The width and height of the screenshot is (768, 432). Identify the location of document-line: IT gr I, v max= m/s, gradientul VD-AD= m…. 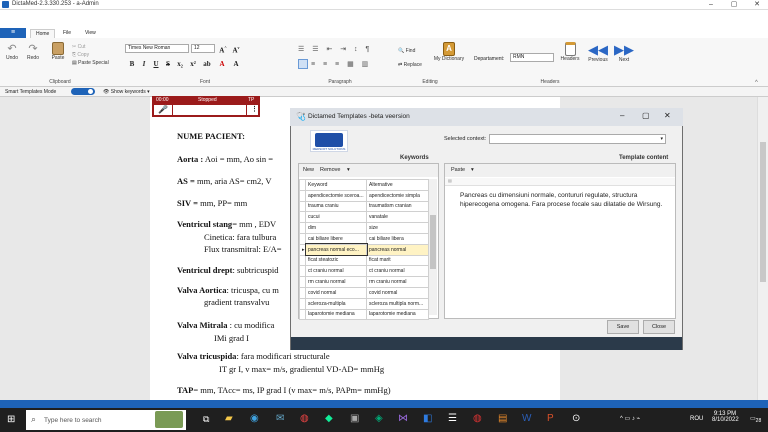
(301, 369).